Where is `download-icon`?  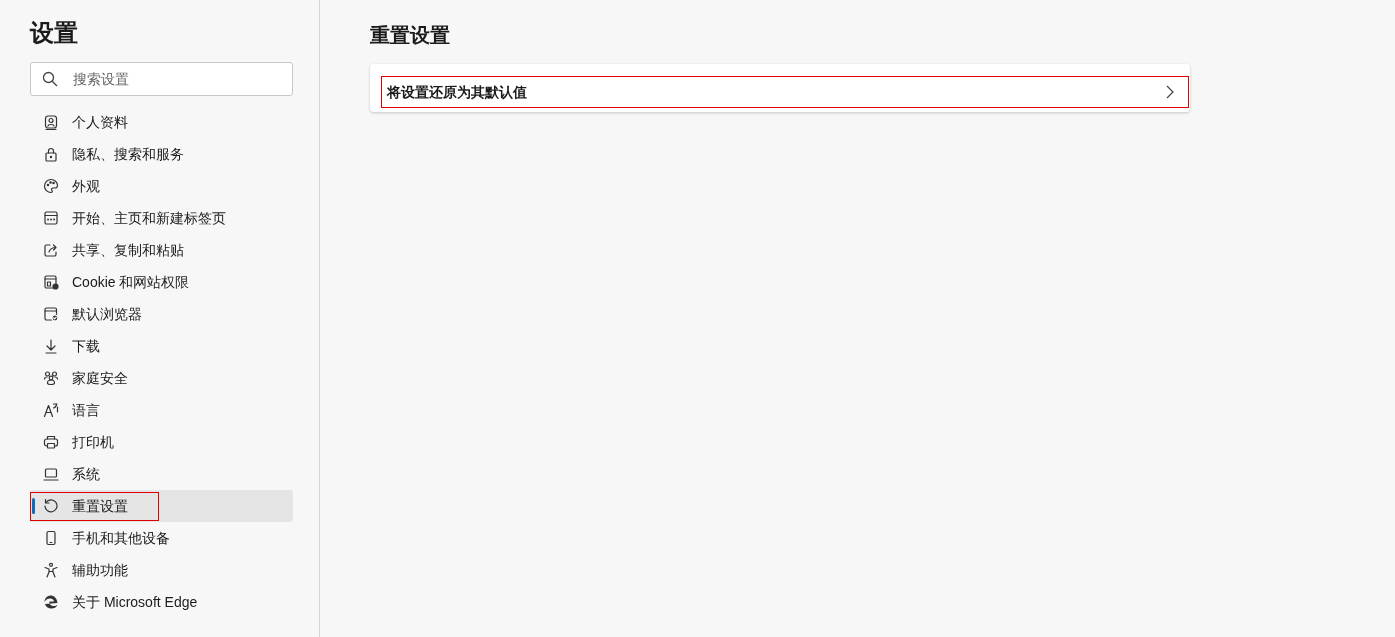
download-icon is located at coordinates (51, 346).